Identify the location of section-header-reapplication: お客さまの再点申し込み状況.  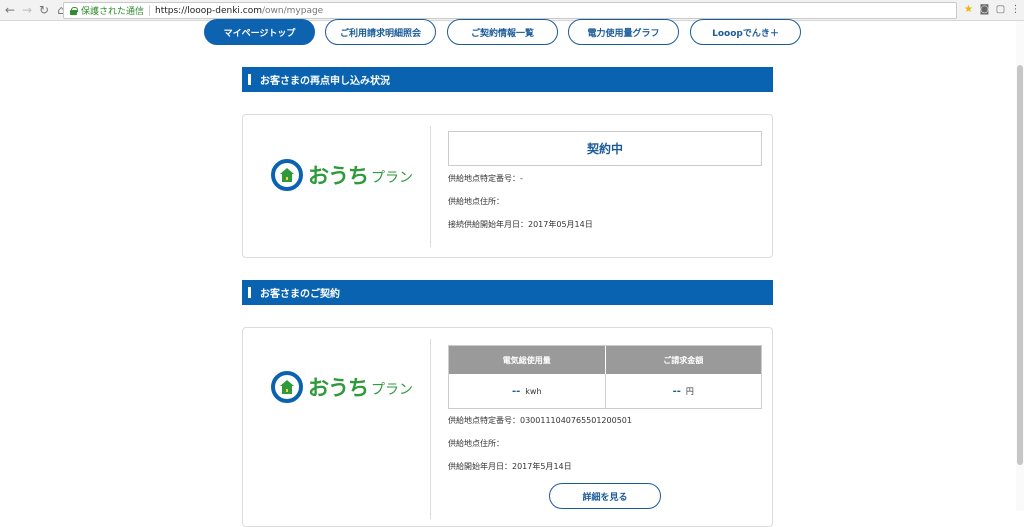
(507, 79).